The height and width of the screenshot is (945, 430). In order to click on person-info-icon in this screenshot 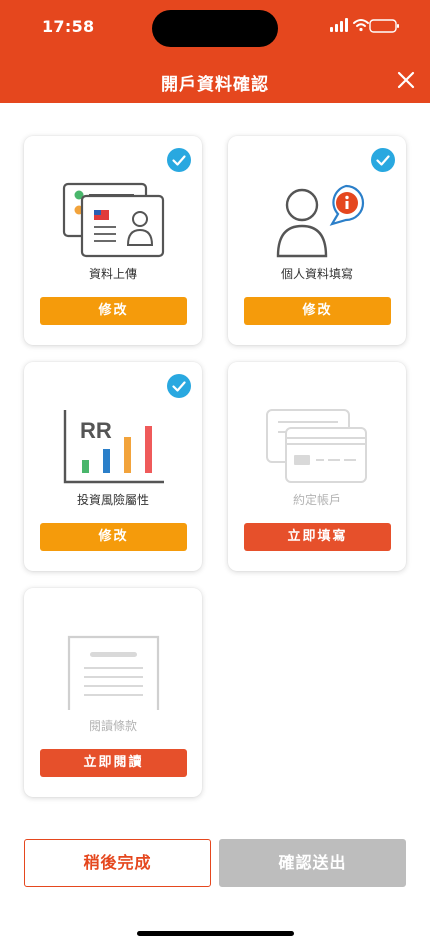, I will do `click(320, 221)`.